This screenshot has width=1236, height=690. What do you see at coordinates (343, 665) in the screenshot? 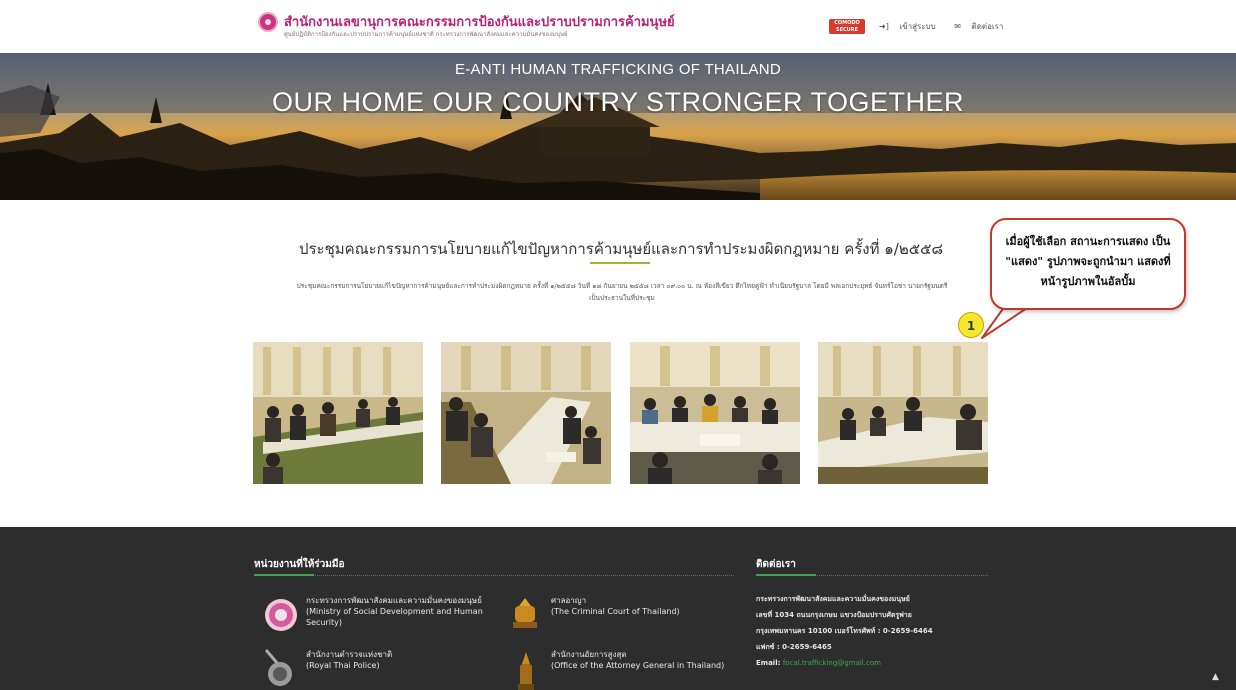
I see `partner-english: (Royal Thai Police)` at bounding box center [343, 665].